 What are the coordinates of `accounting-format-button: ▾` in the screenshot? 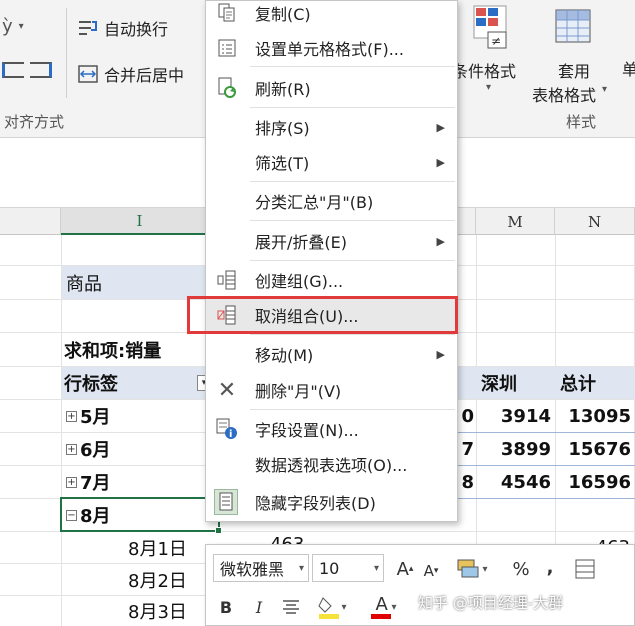 It's located at (472, 569).